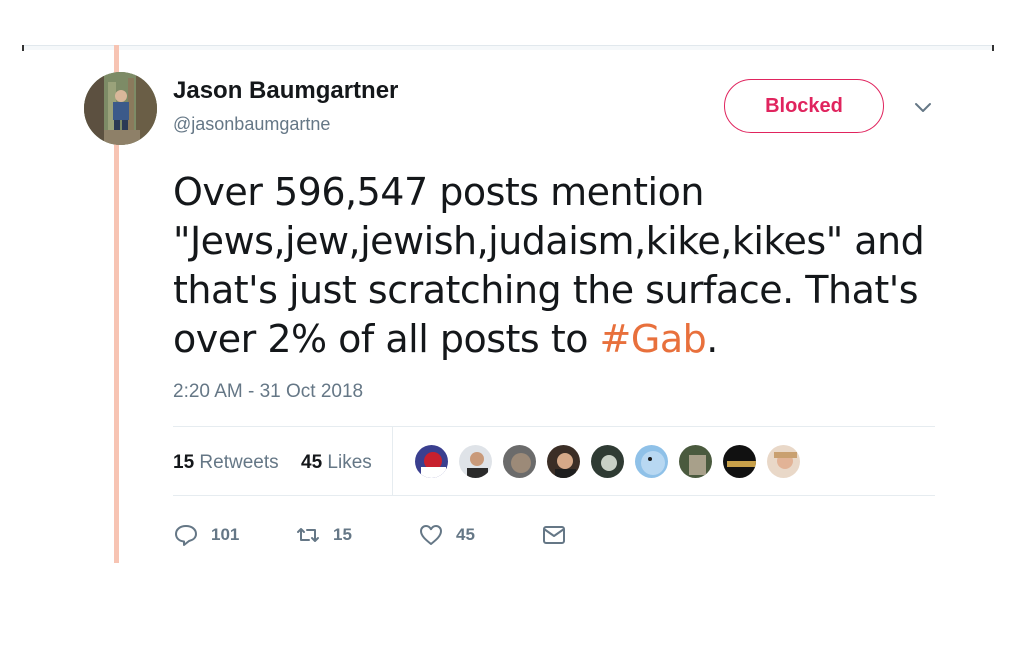 The height and width of the screenshot is (649, 1024). I want to click on likes-stat: 45 Likes, so click(336, 463).